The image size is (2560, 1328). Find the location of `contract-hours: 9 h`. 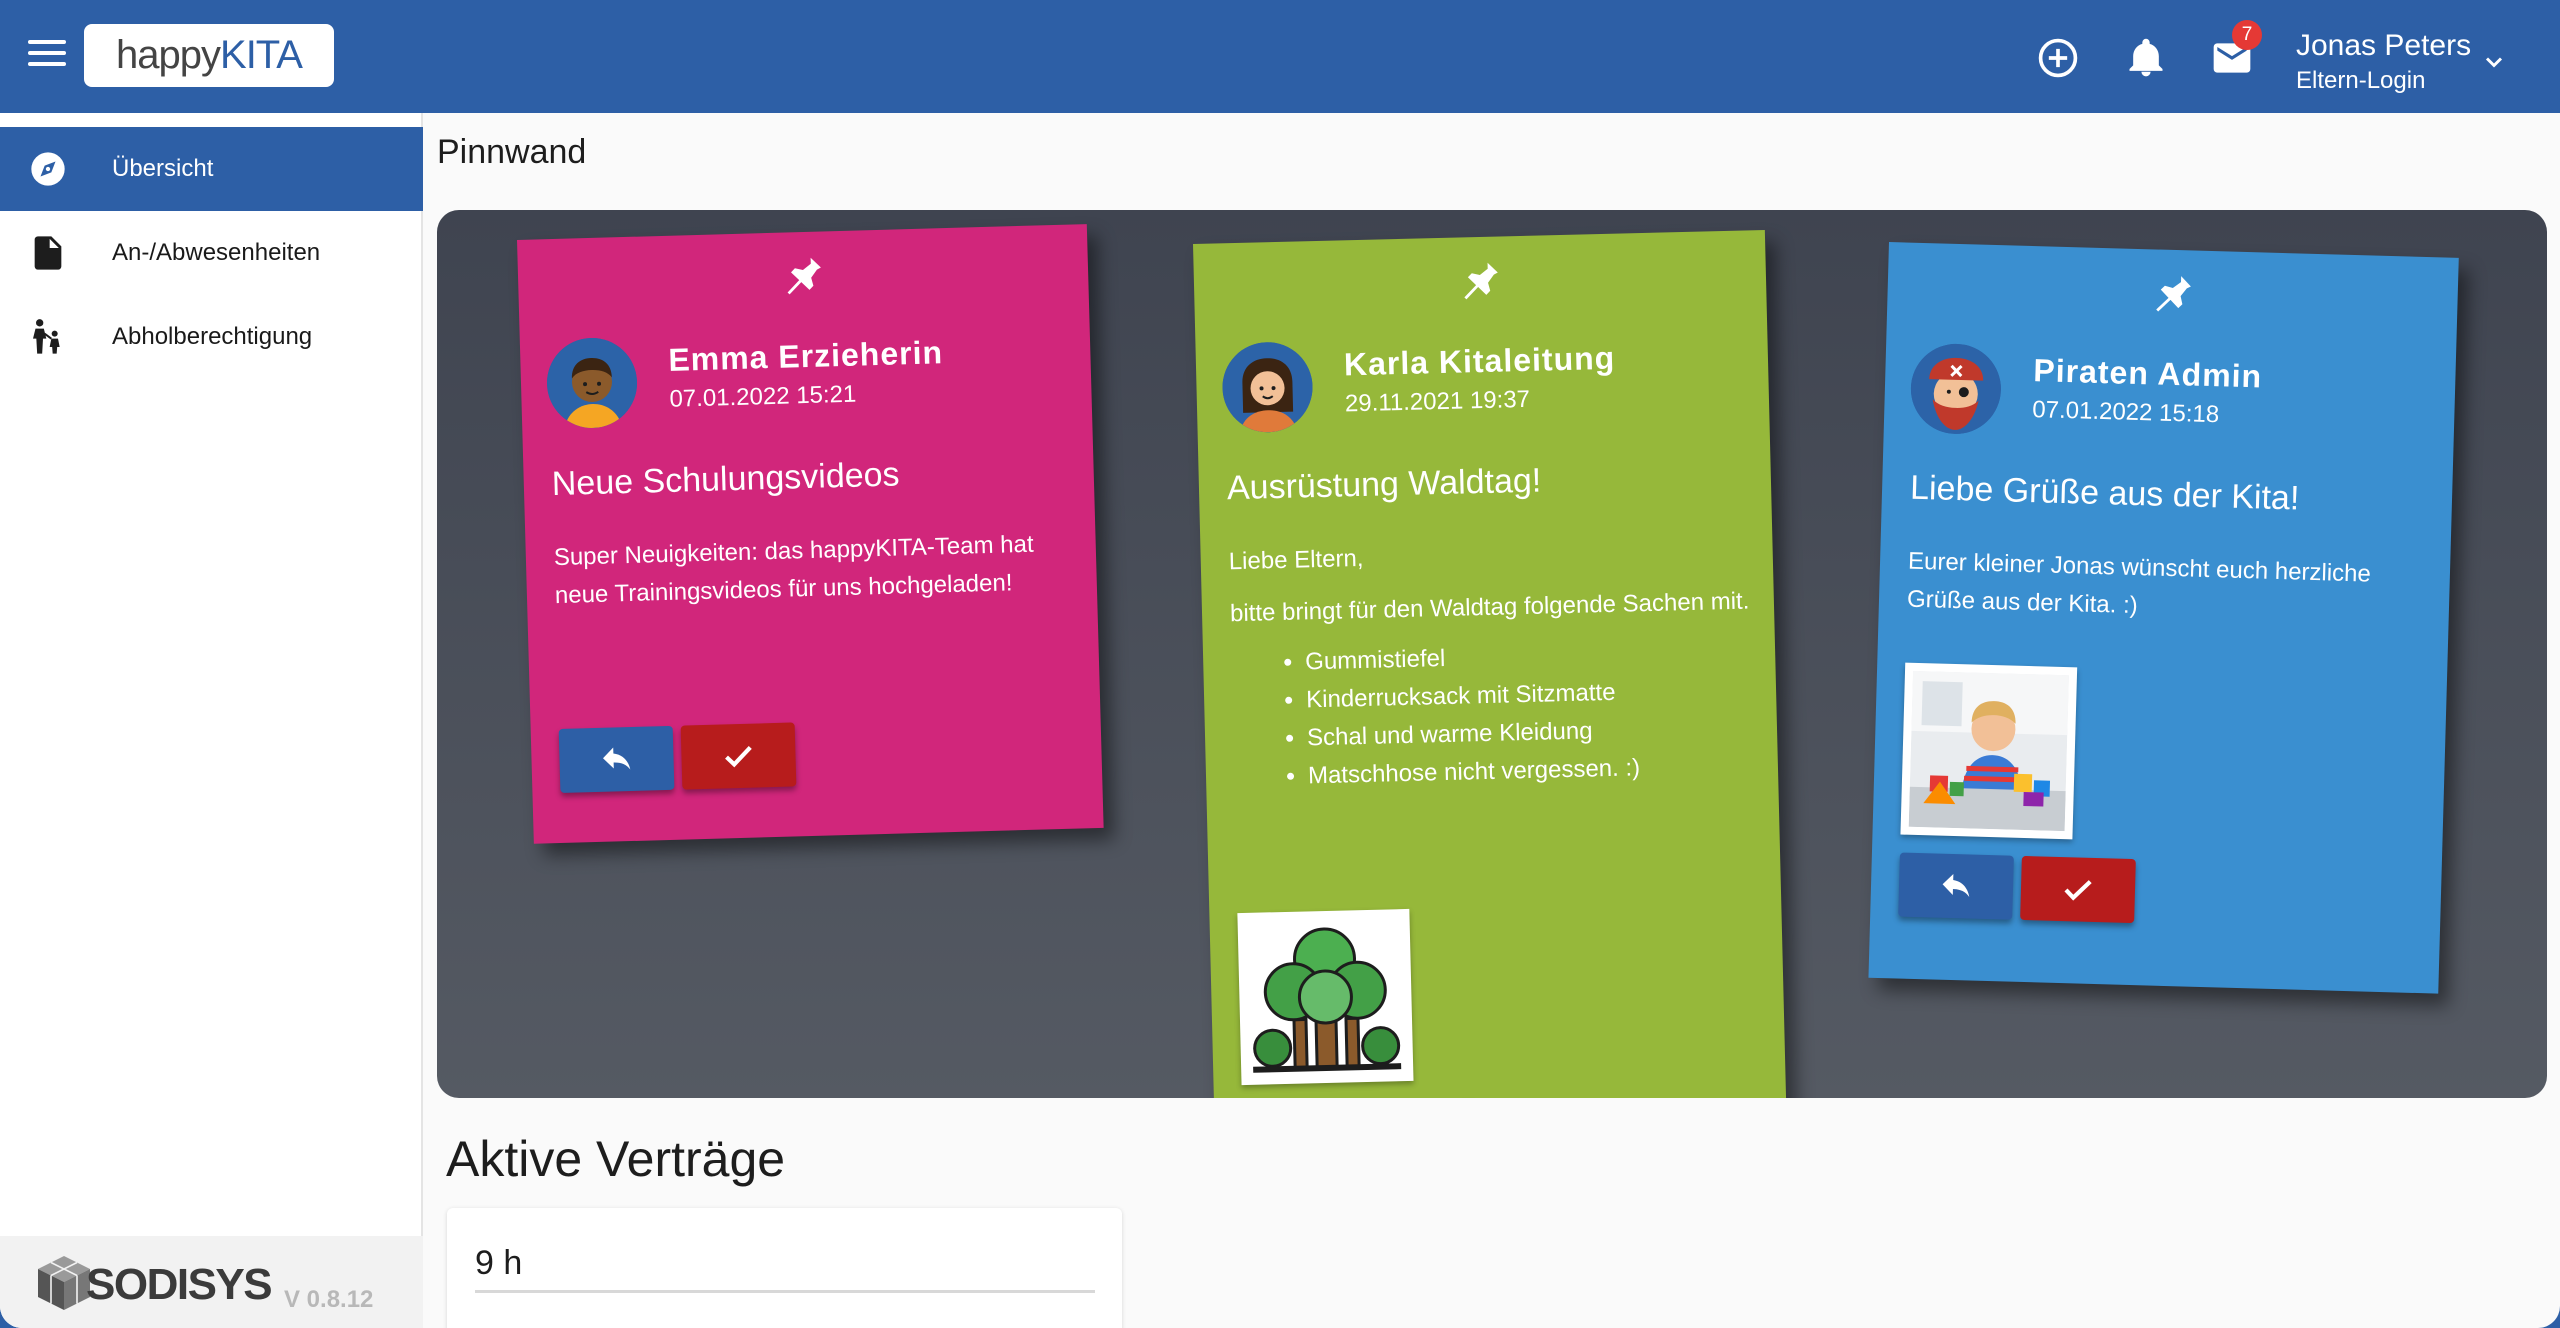

contract-hours: 9 h is located at coordinates (499, 1263).